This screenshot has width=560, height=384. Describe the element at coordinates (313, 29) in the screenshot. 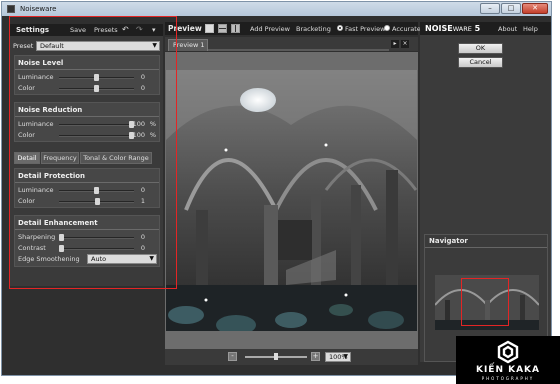

I see `bracketing-button: Bracketing` at that location.